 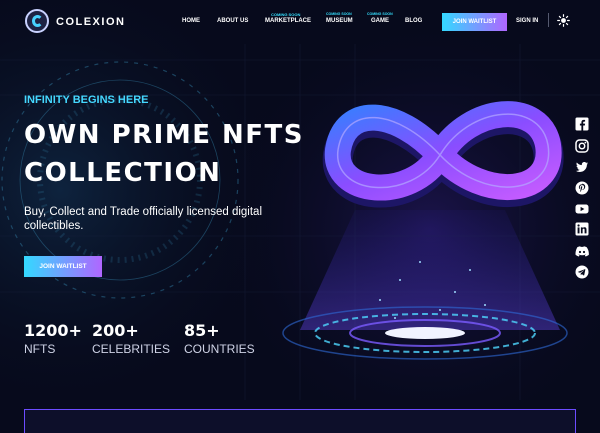 What do you see at coordinates (563, 20) in the screenshot?
I see `theme-toggle-sun-icon` at bounding box center [563, 20].